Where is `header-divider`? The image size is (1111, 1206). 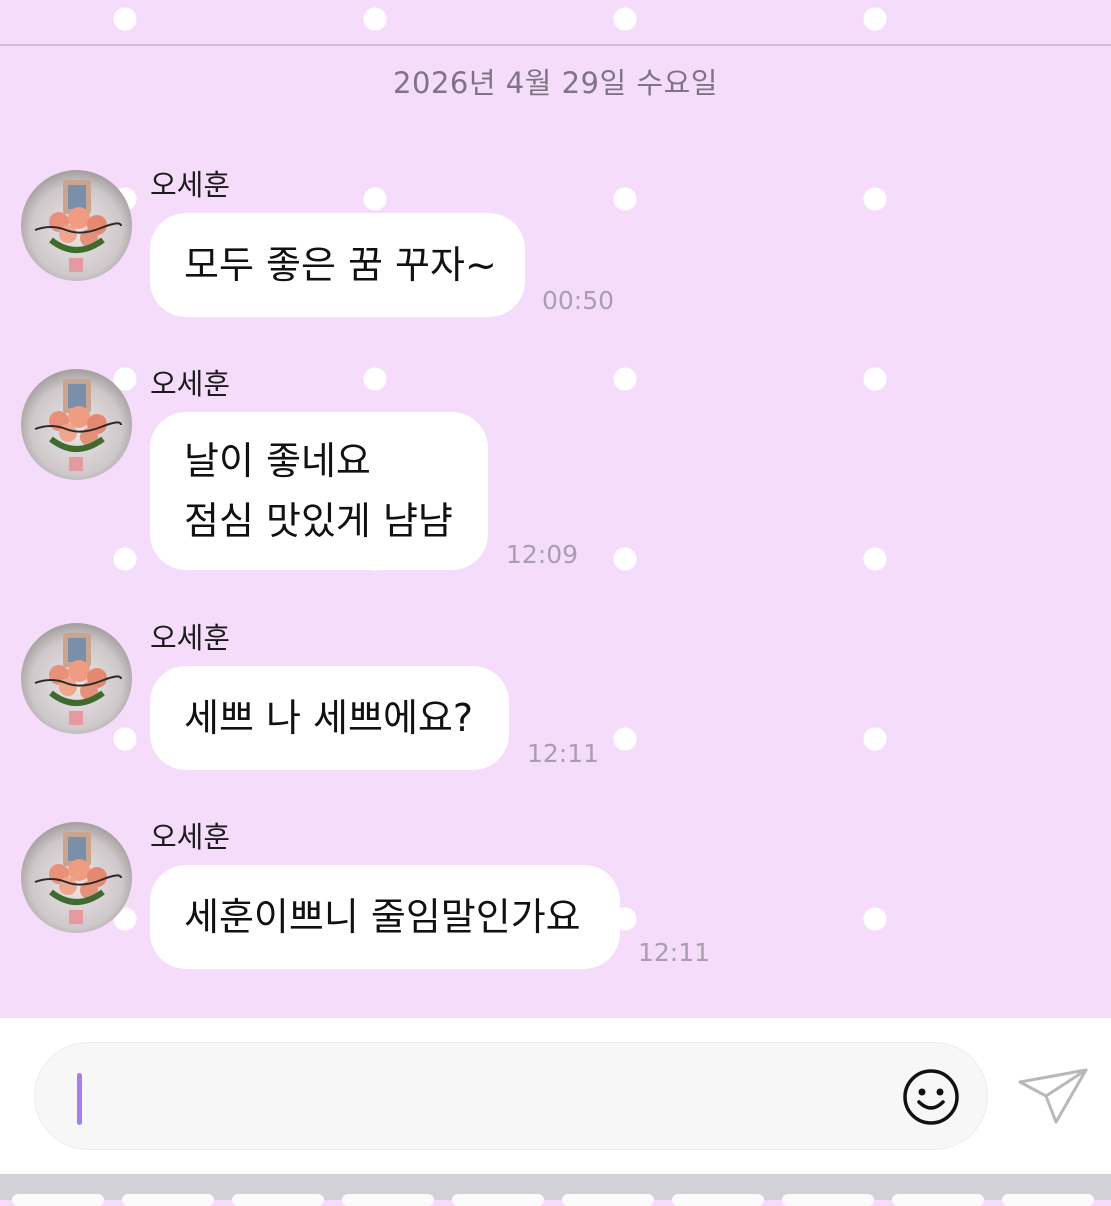
header-divider is located at coordinates (555, 45).